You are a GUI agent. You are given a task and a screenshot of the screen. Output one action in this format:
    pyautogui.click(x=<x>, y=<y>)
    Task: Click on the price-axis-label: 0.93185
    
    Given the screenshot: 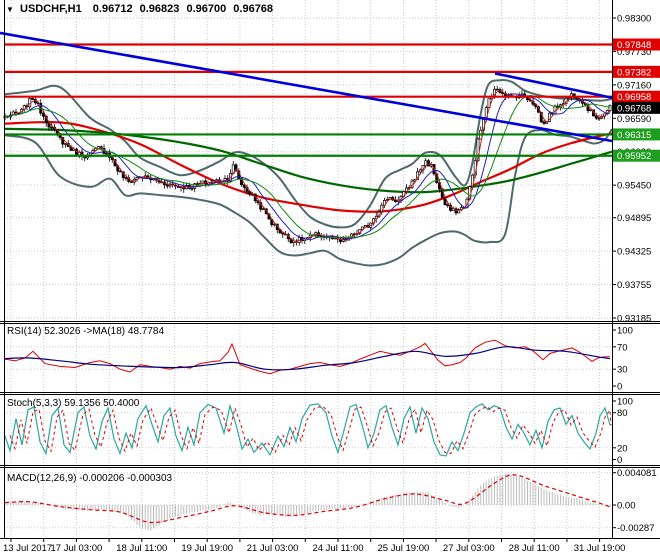 What is the action you would take?
    pyautogui.click(x=634, y=319)
    